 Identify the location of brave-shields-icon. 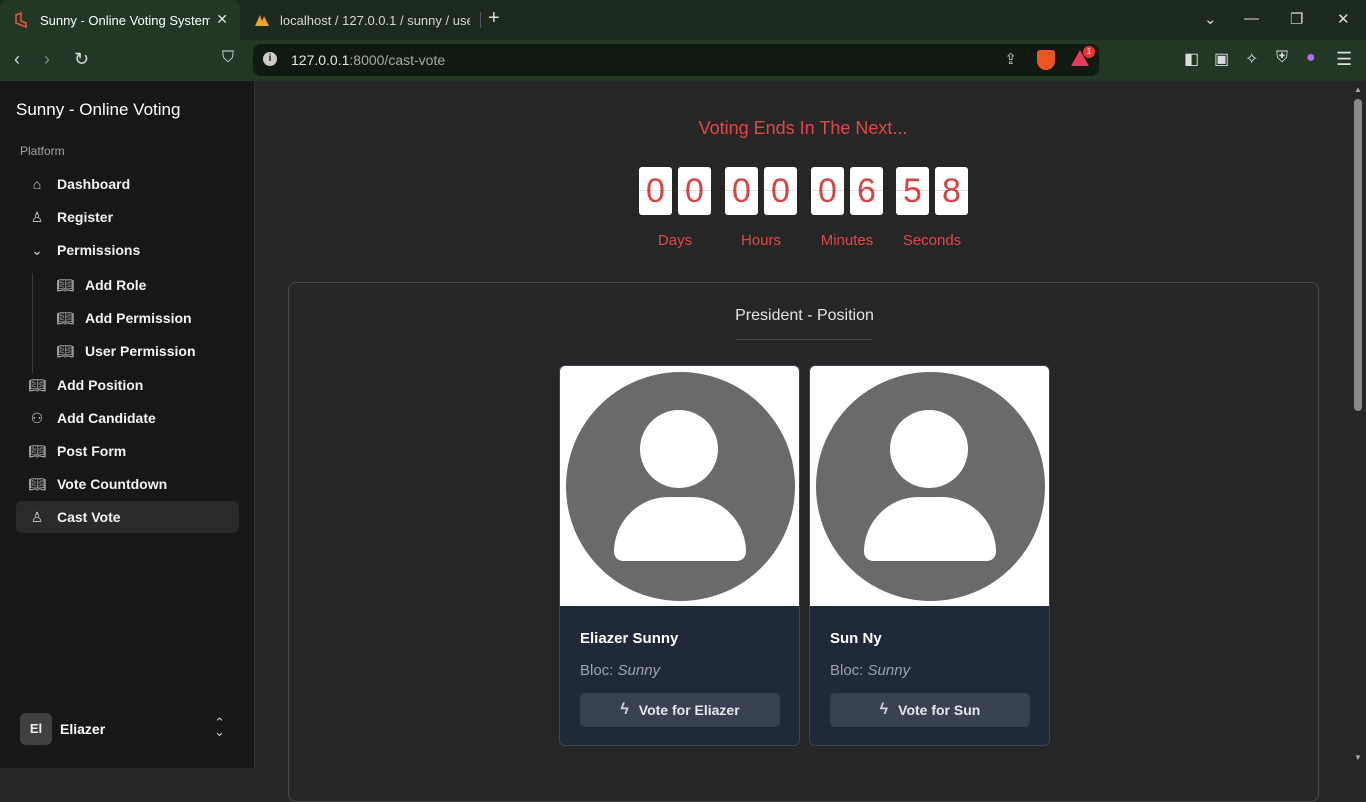
(1046, 60).